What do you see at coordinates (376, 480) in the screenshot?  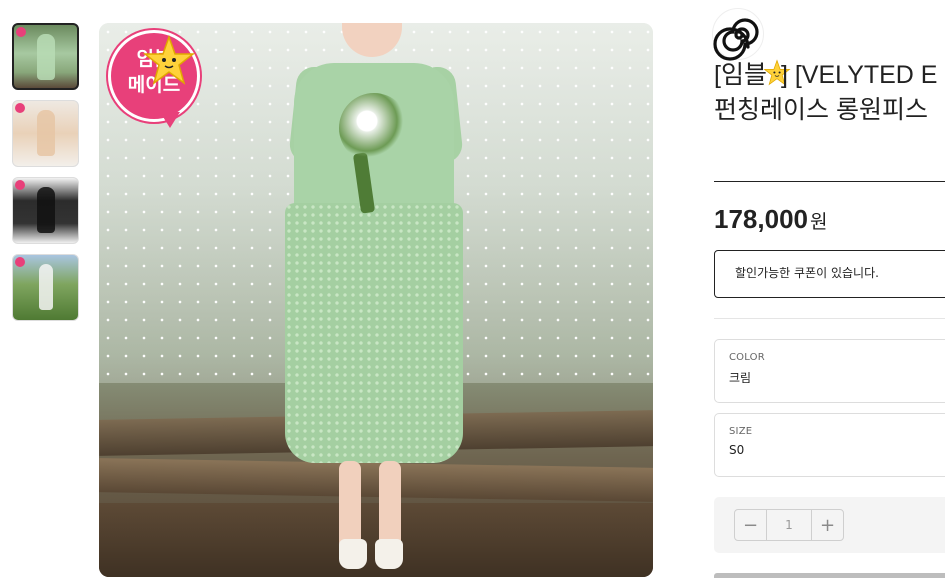 I see `background-log` at bounding box center [376, 480].